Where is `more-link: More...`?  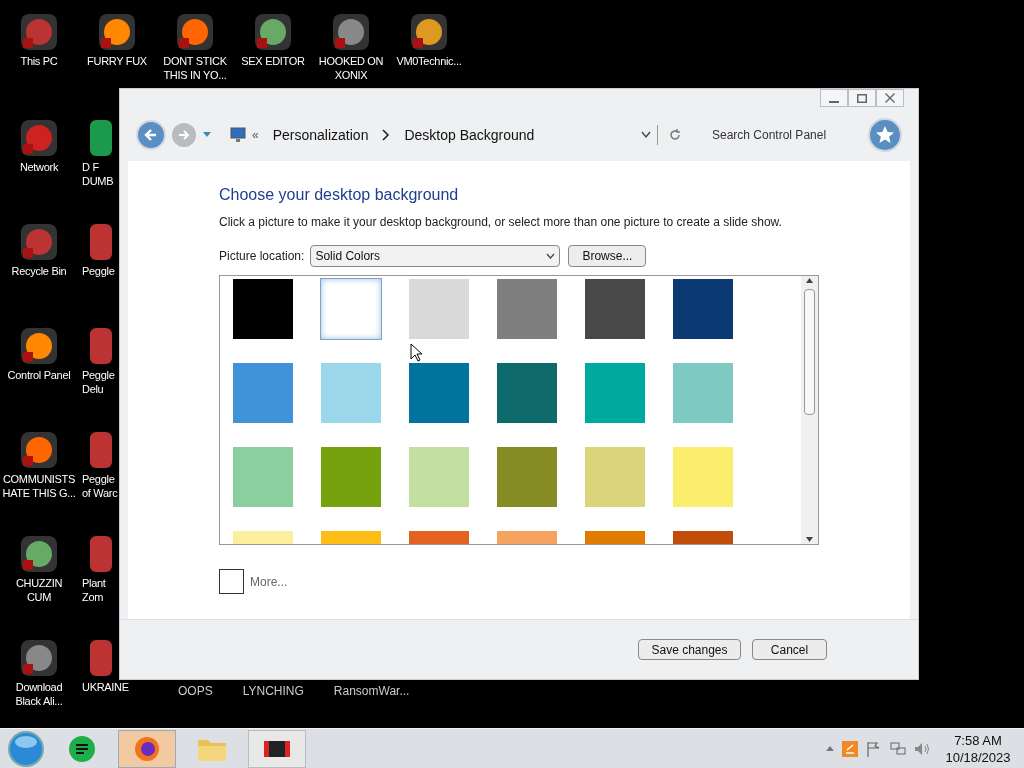 more-link: More... is located at coordinates (269, 581).